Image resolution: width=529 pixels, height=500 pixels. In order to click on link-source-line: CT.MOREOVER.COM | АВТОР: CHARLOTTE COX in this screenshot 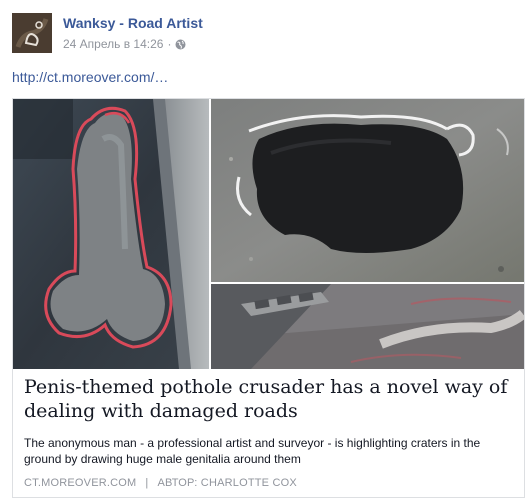, I will do `click(160, 483)`.